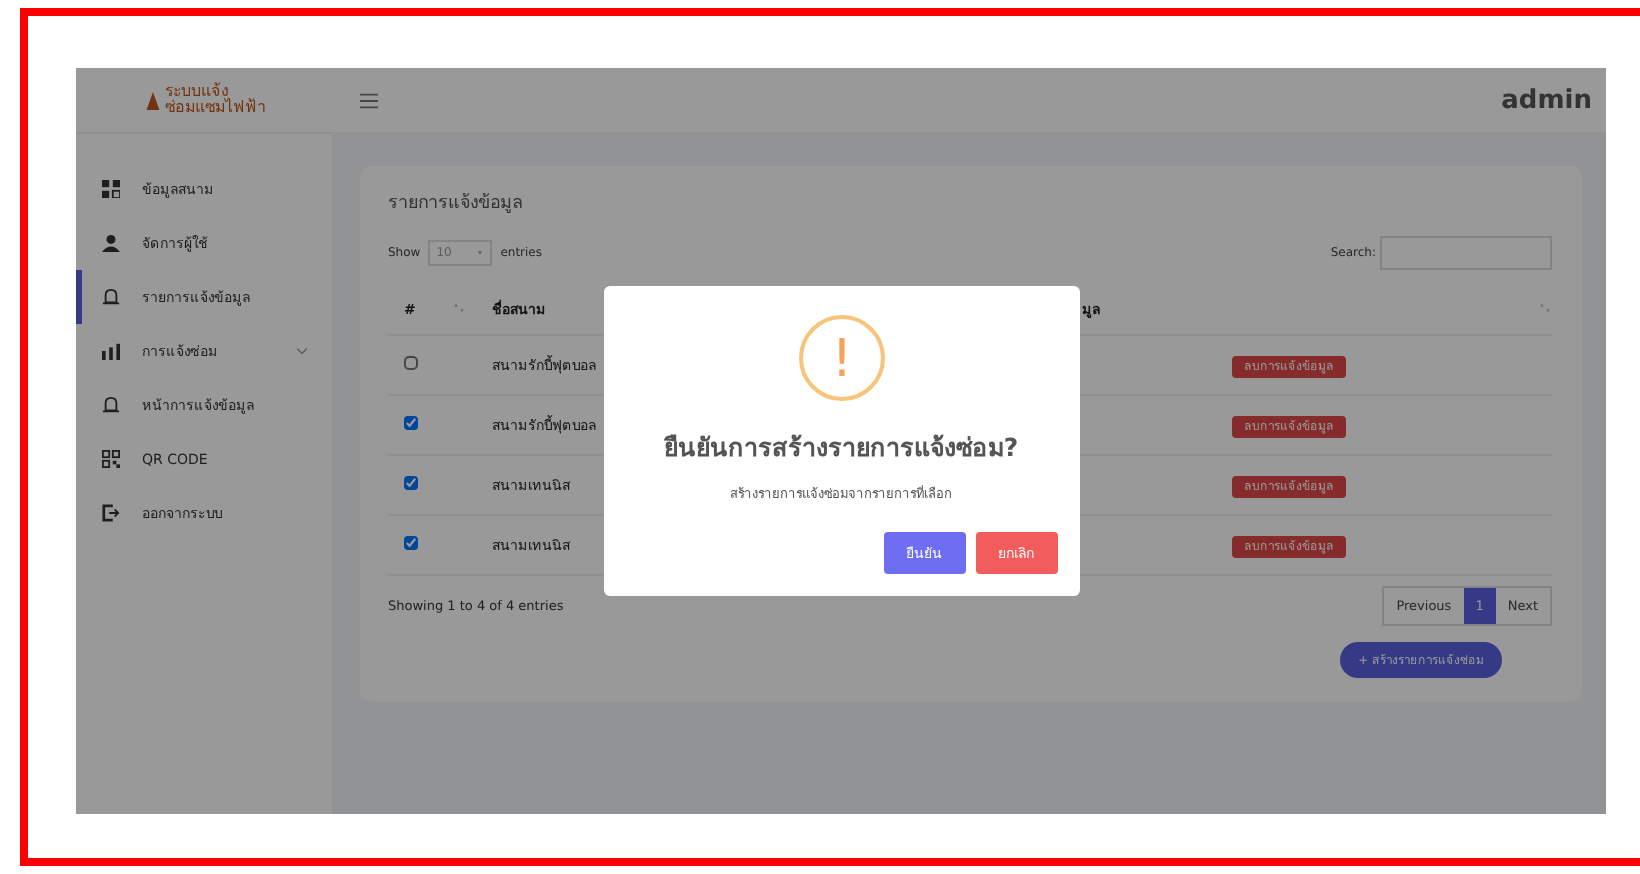  I want to click on logo-icon, so click(152, 100).